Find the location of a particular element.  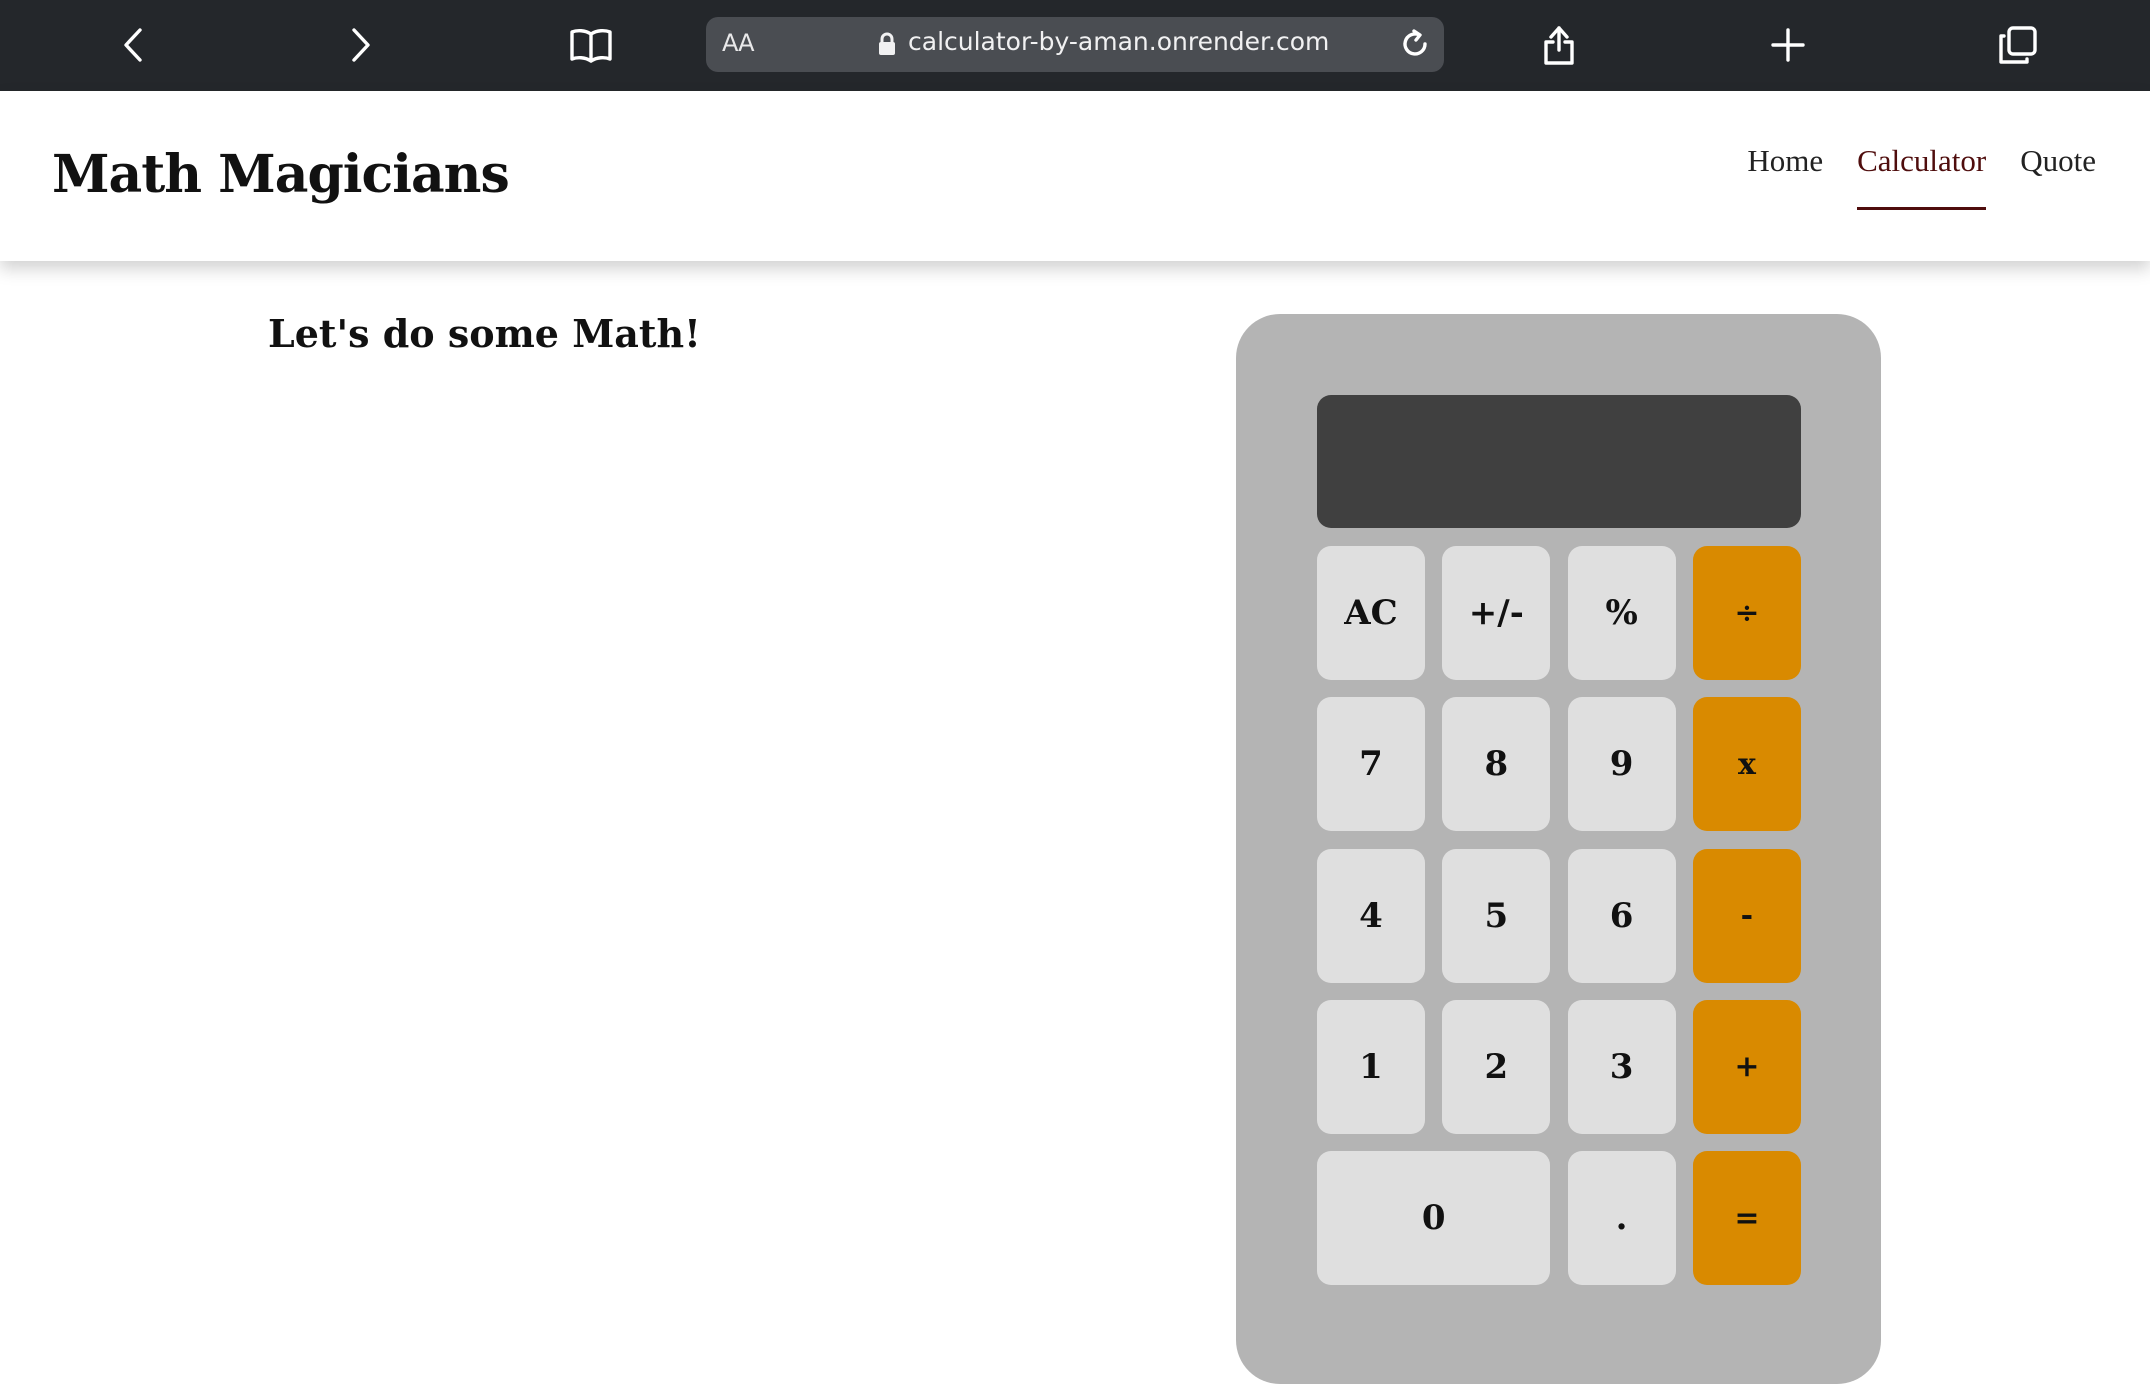

key-9: 9 is located at coordinates (1621, 764).